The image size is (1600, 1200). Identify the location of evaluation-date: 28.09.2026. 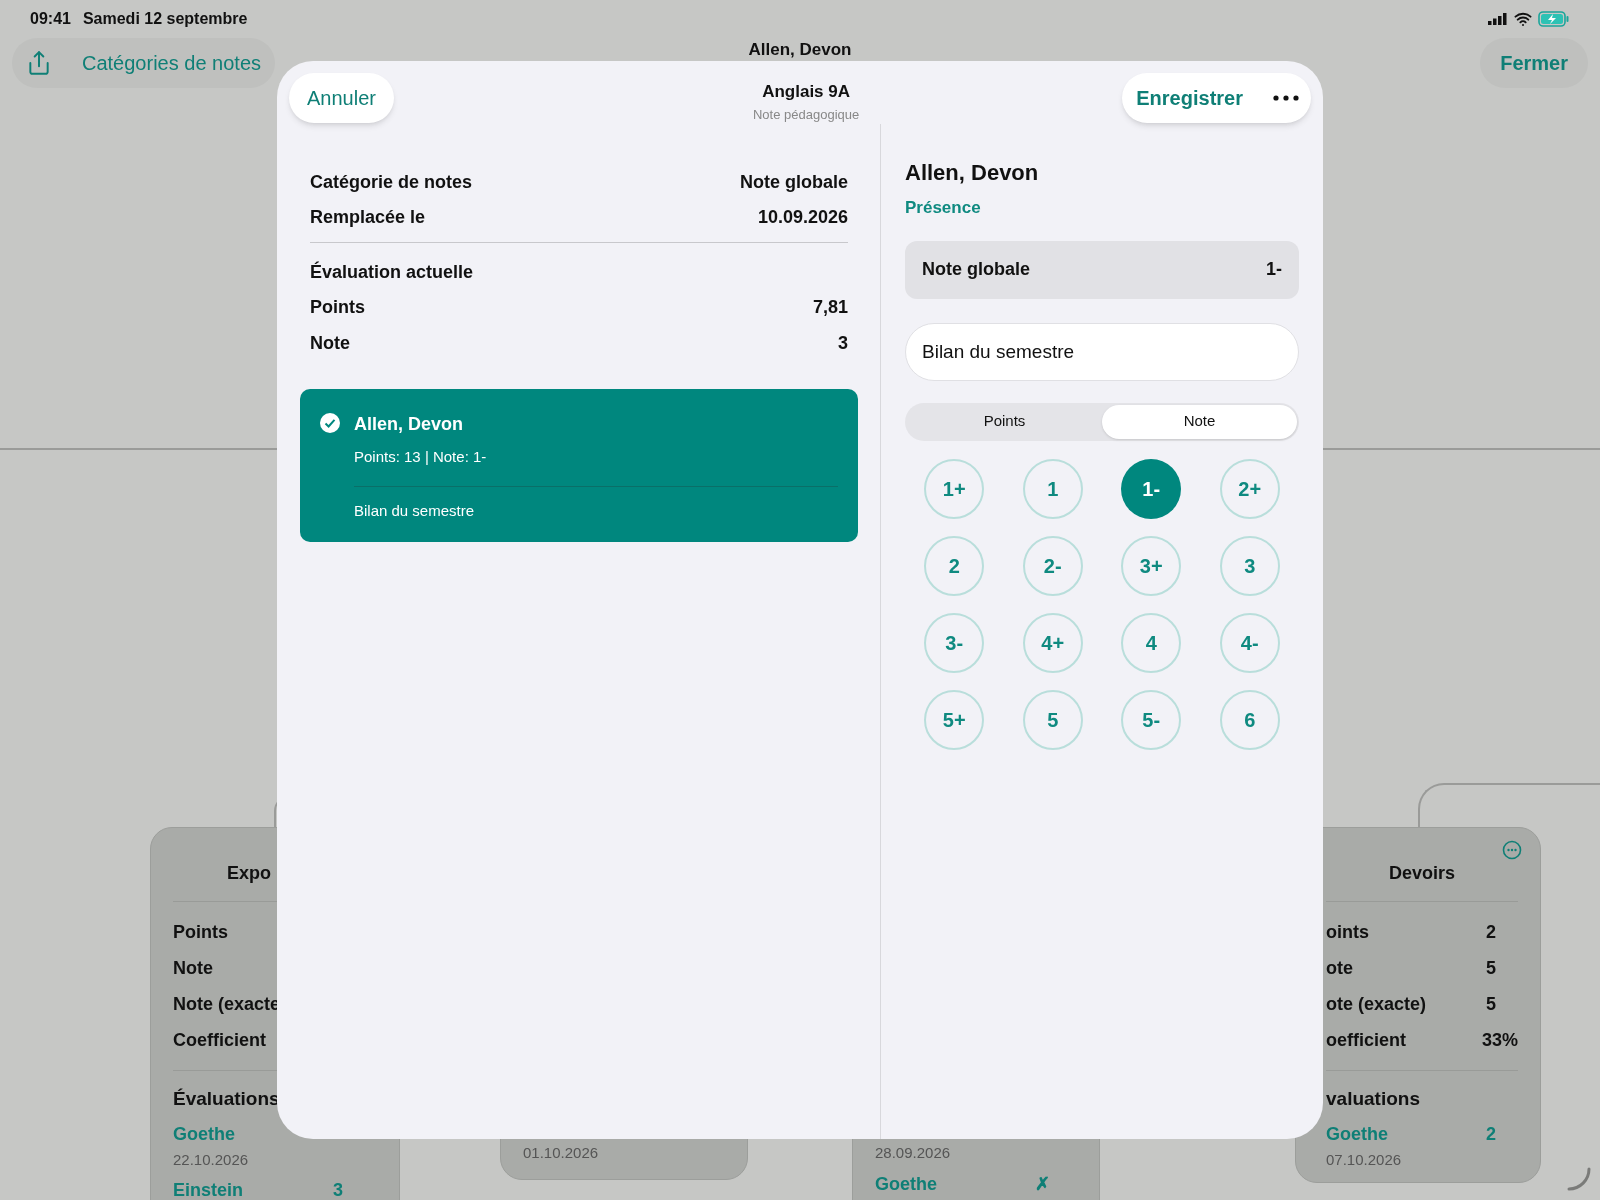
(913, 1153).